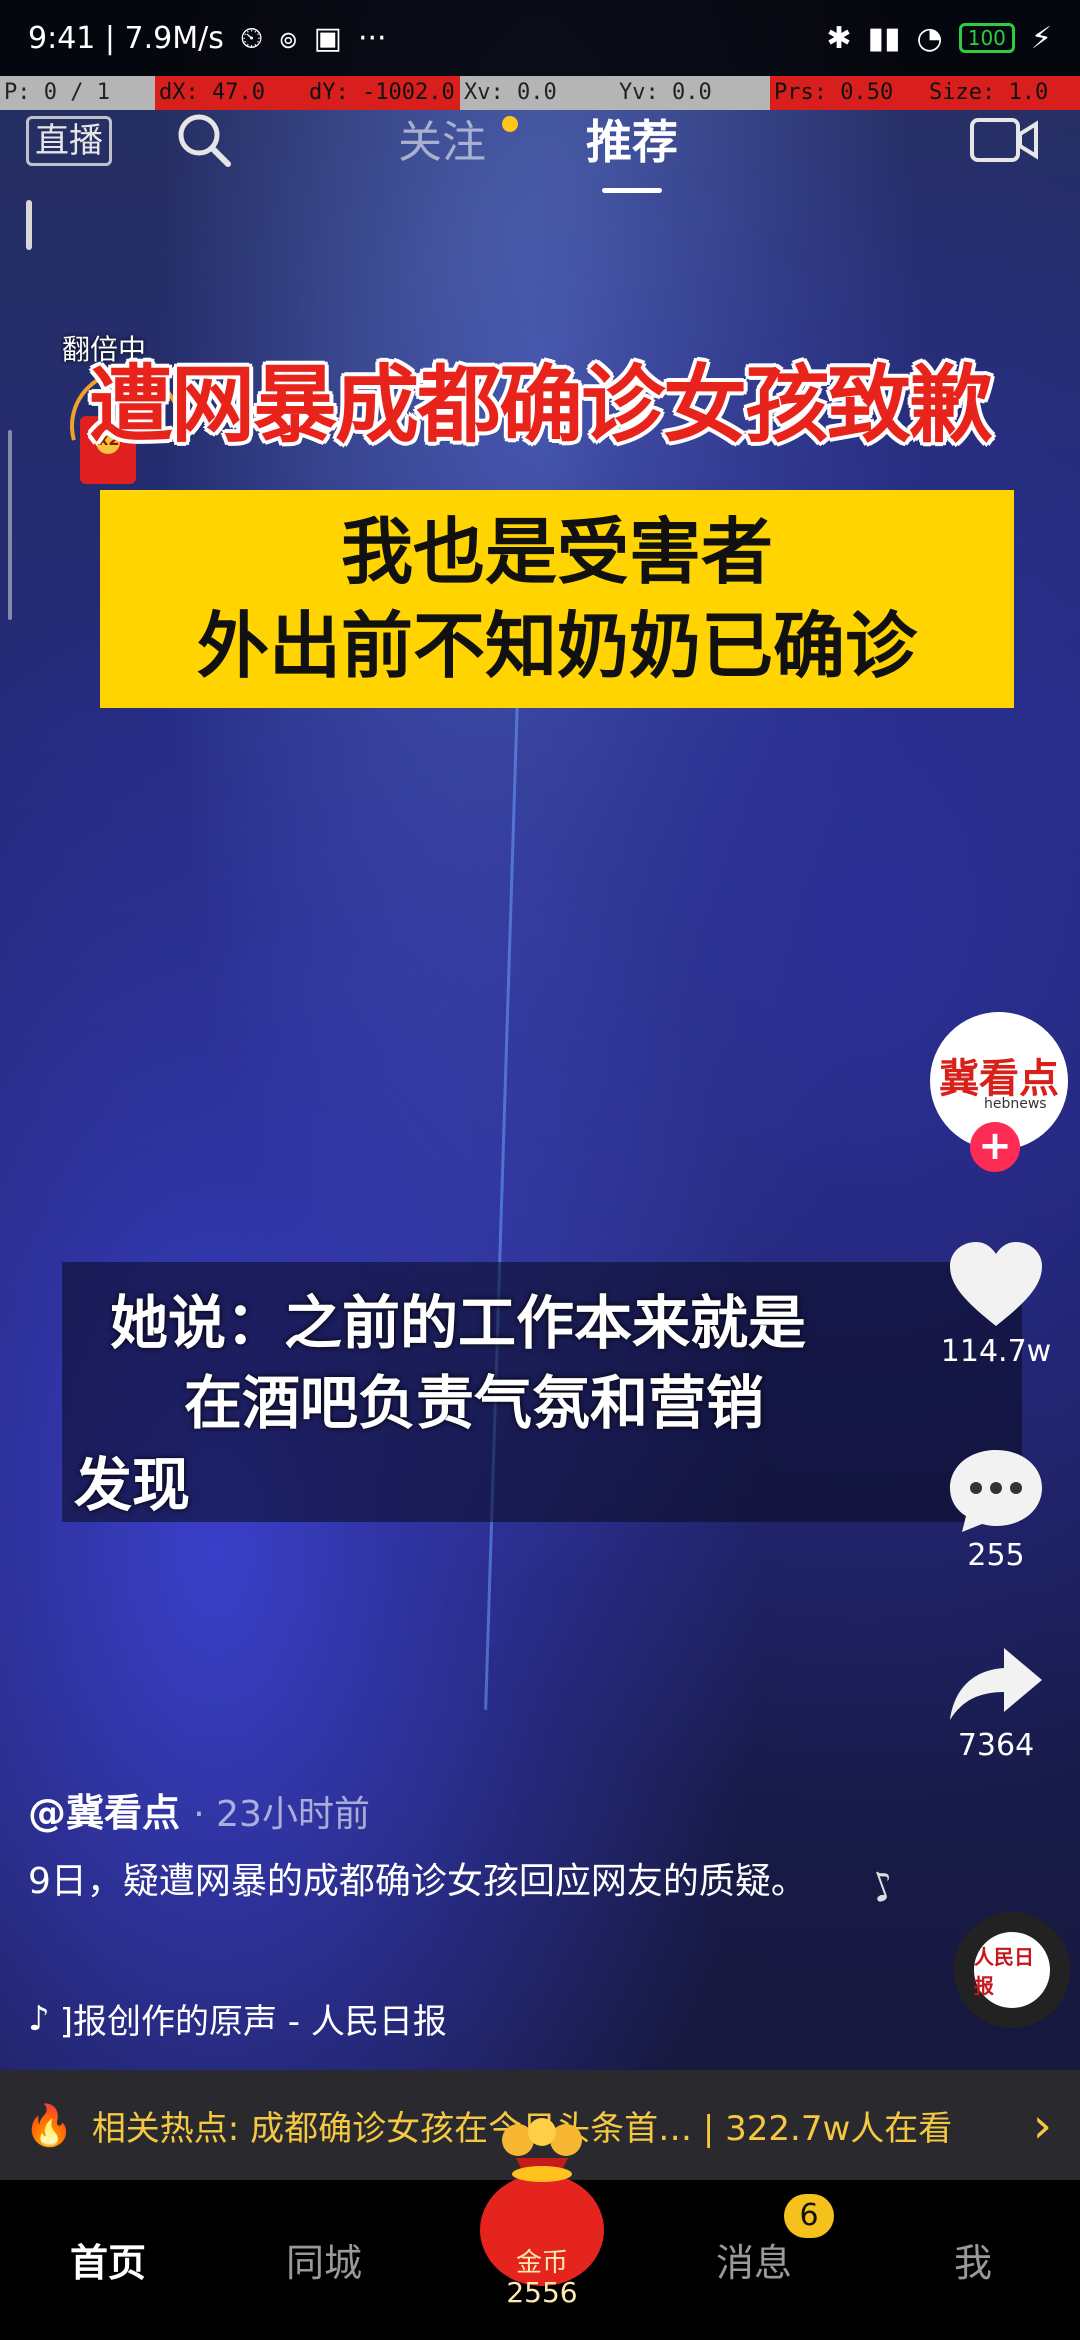 The image size is (1080, 2340). What do you see at coordinates (1042, 2126) in the screenshot?
I see `chevron-right-icon: ›` at bounding box center [1042, 2126].